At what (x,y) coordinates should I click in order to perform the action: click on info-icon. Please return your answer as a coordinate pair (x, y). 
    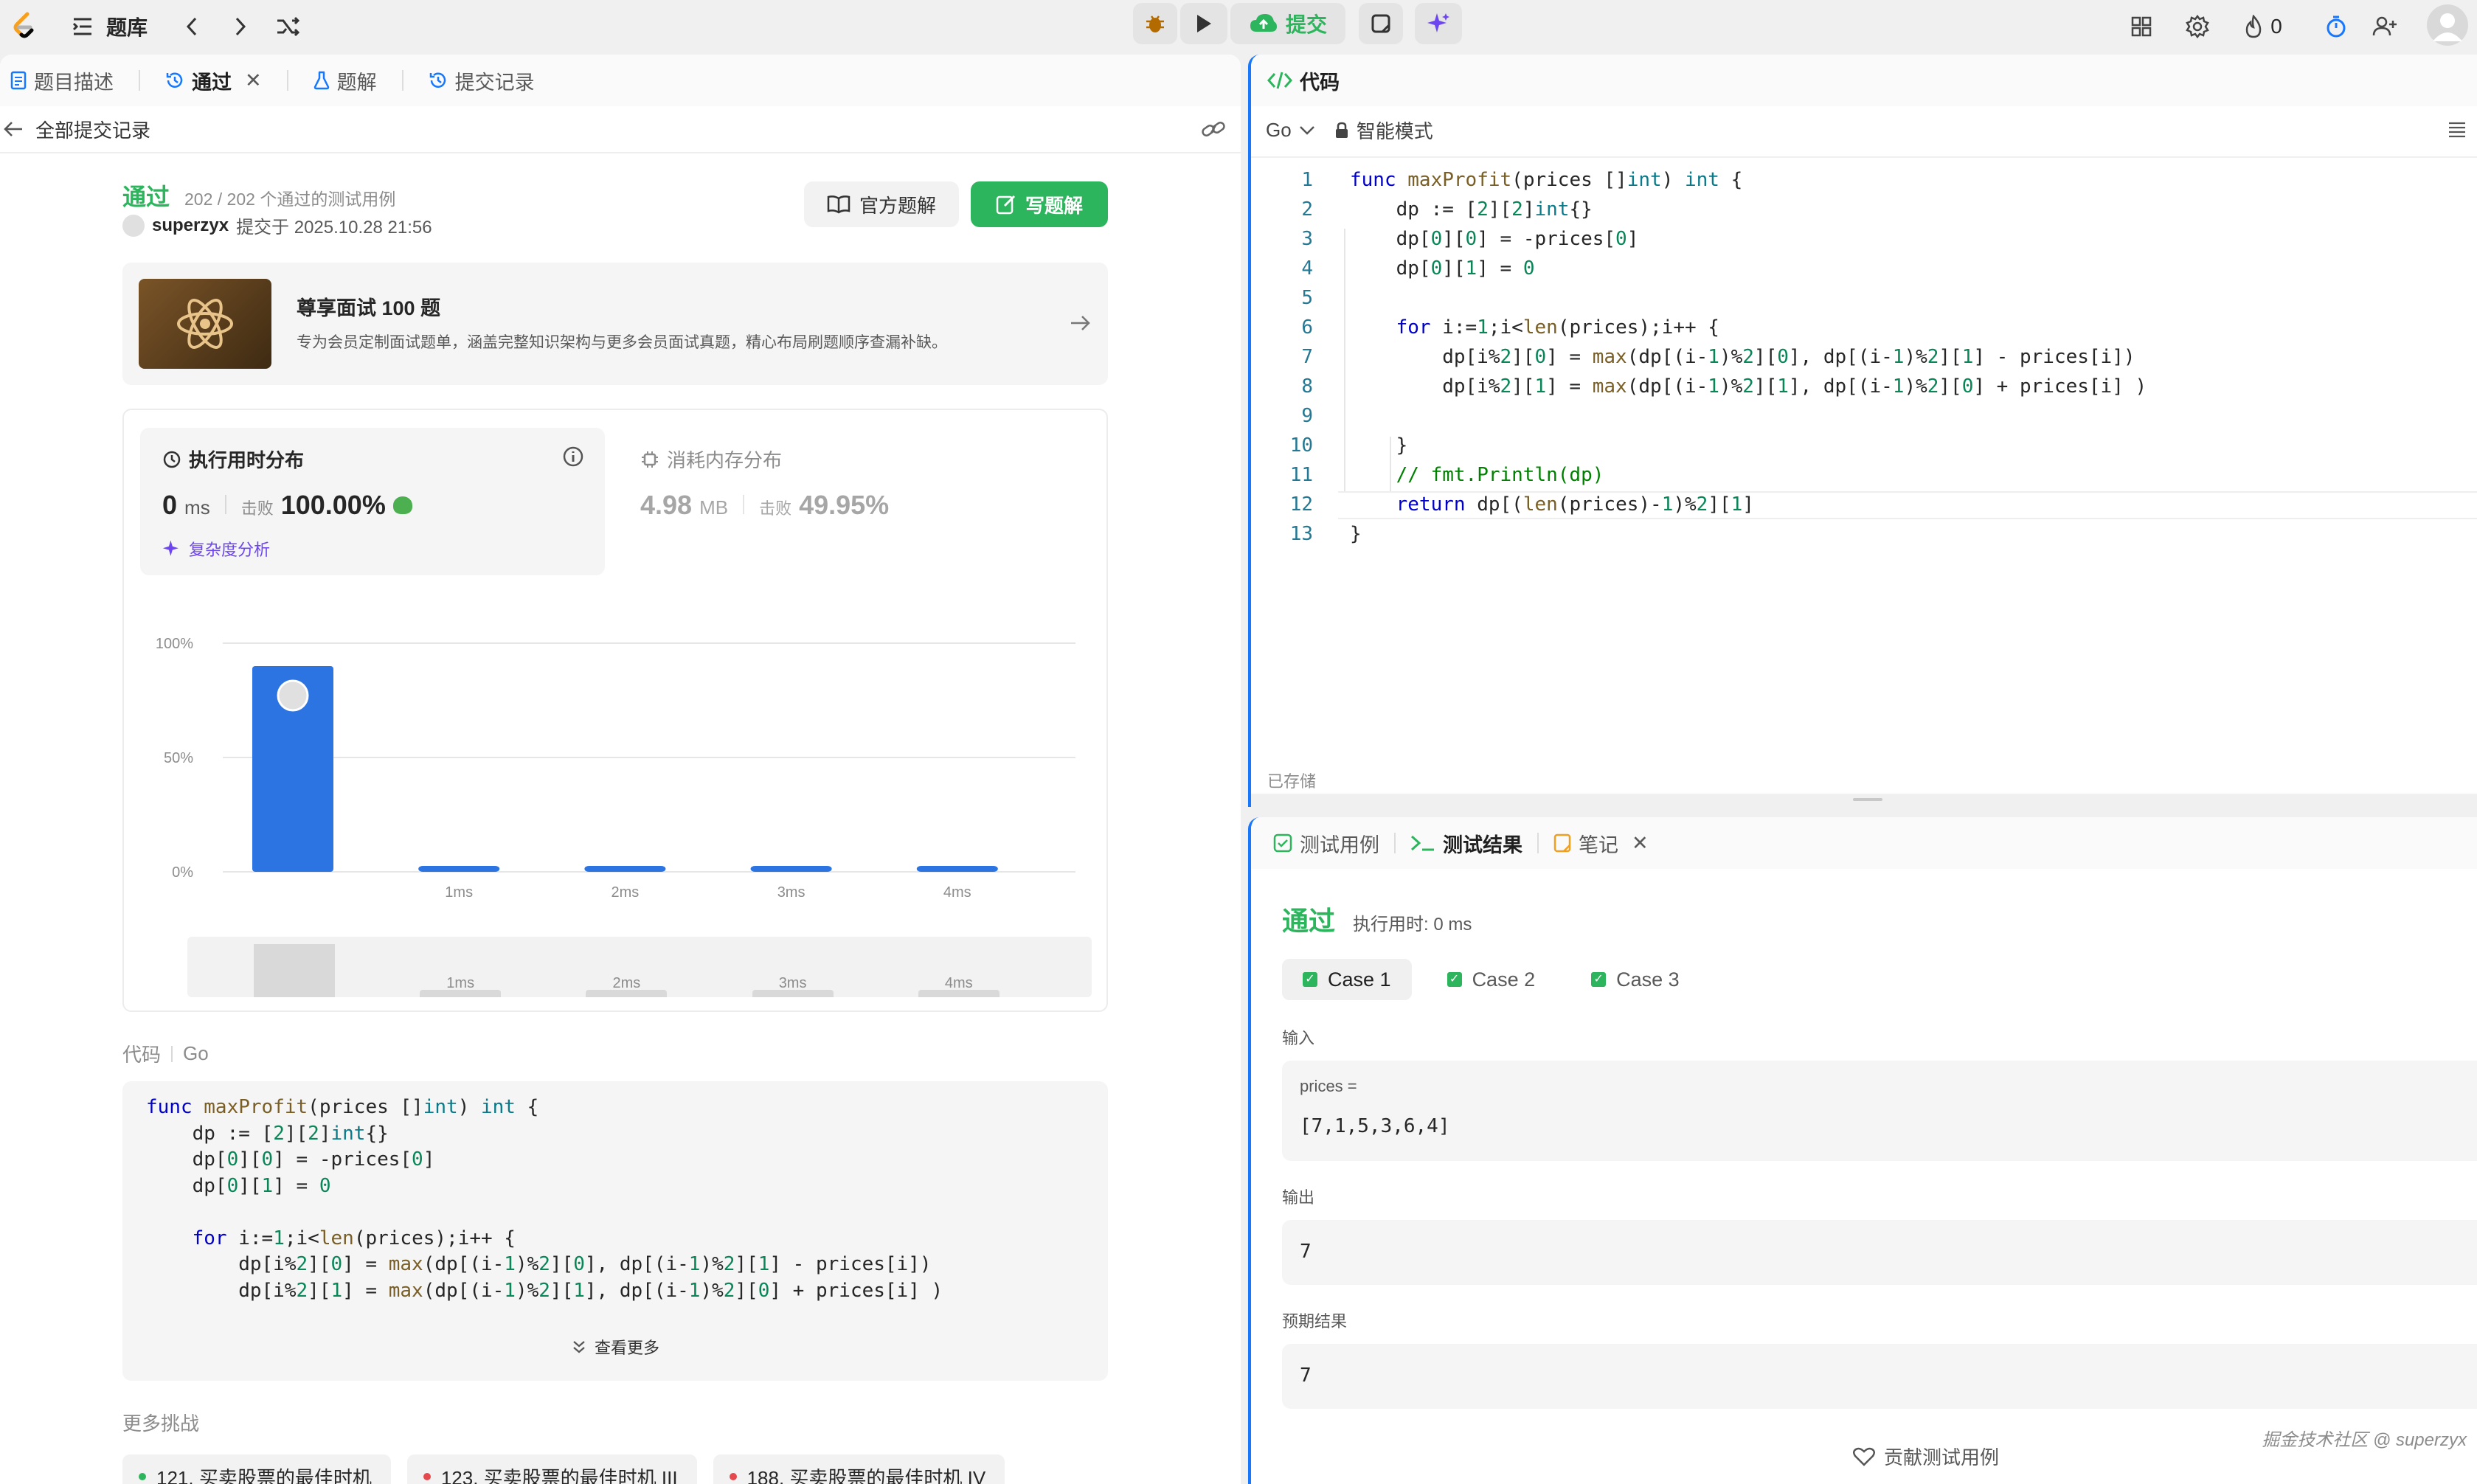
    Looking at the image, I should click on (573, 456).